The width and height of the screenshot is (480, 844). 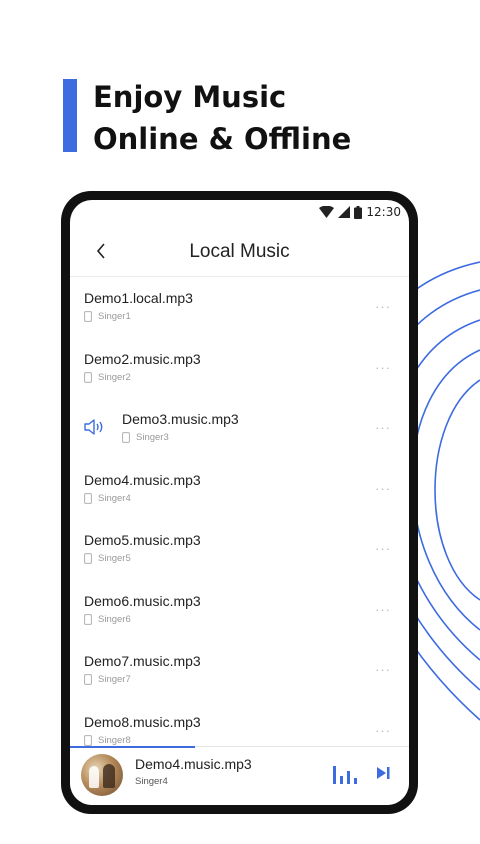 What do you see at coordinates (345, 774) in the screenshot?
I see `equalizer-icon` at bounding box center [345, 774].